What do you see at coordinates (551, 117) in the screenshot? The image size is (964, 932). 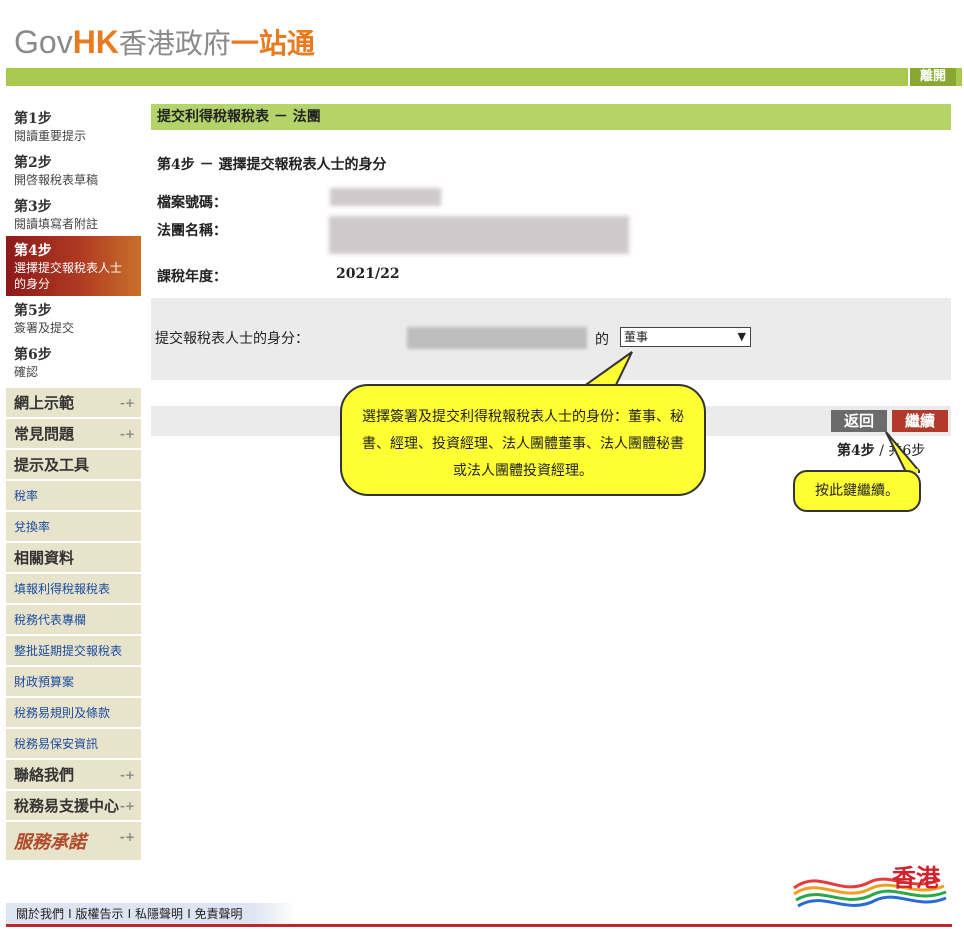 I see `page-title: 提交利得稅報稅表 － 法團` at bounding box center [551, 117].